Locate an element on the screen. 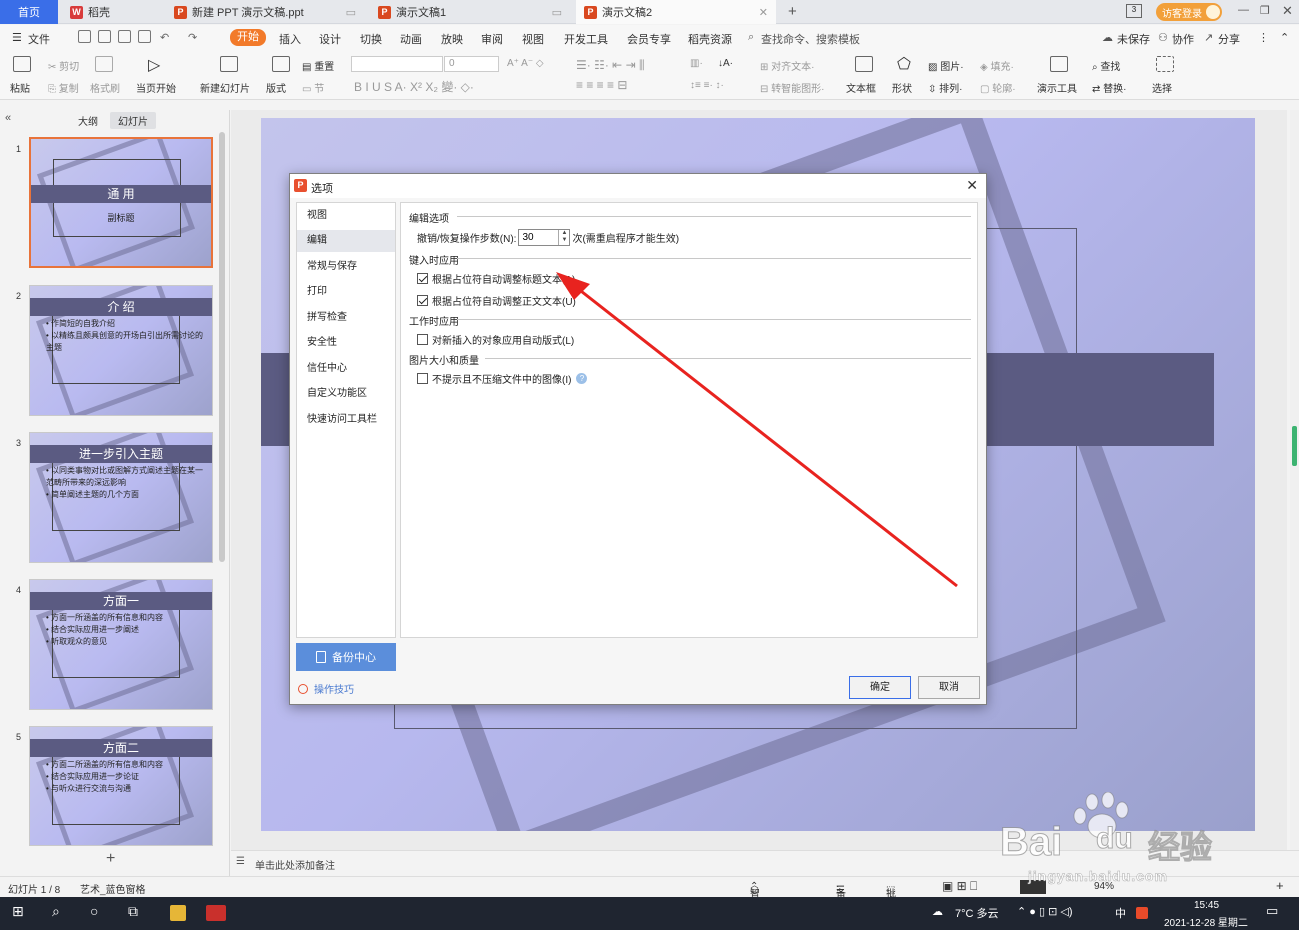  menu-transition: 切换 is located at coordinates (371, 39).